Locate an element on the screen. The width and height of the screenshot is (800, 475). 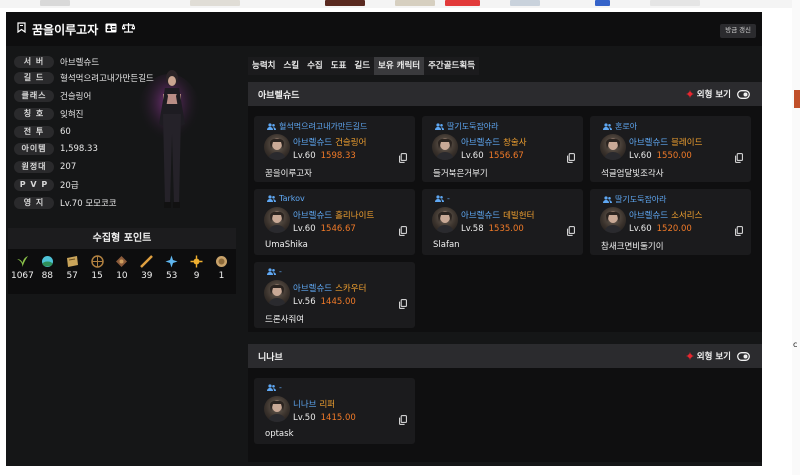
character-levels: Lv.60 1520.00 is located at coordinates (660, 229).